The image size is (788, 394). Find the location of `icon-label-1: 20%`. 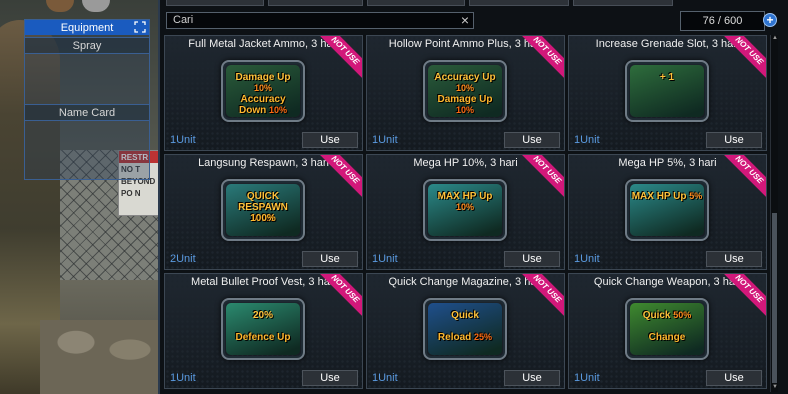

icon-label-1: 20% is located at coordinates (262, 315).